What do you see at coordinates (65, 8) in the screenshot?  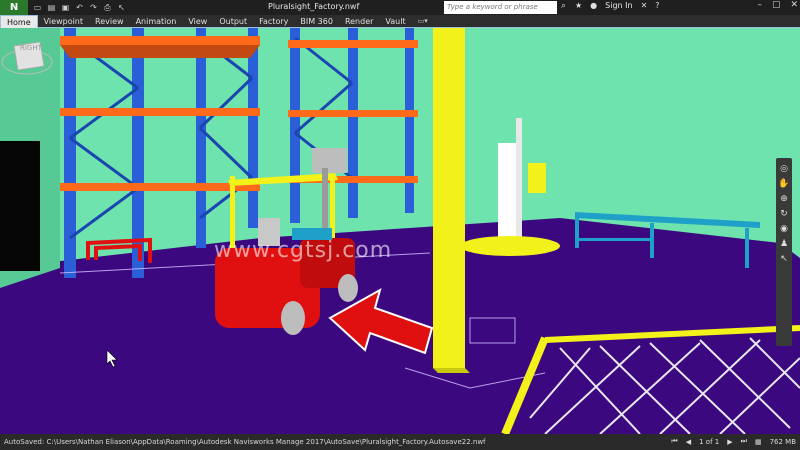 I see `save-icon: ▣` at bounding box center [65, 8].